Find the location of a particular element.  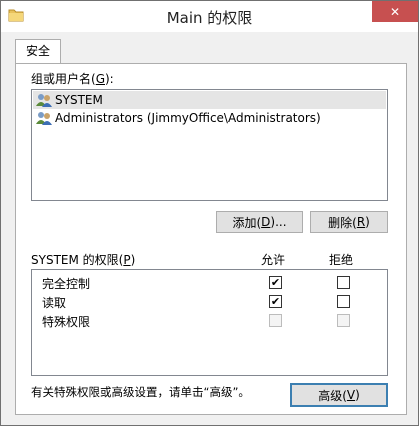

groups-label-accesskey: G is located at coordinates (100, 79).